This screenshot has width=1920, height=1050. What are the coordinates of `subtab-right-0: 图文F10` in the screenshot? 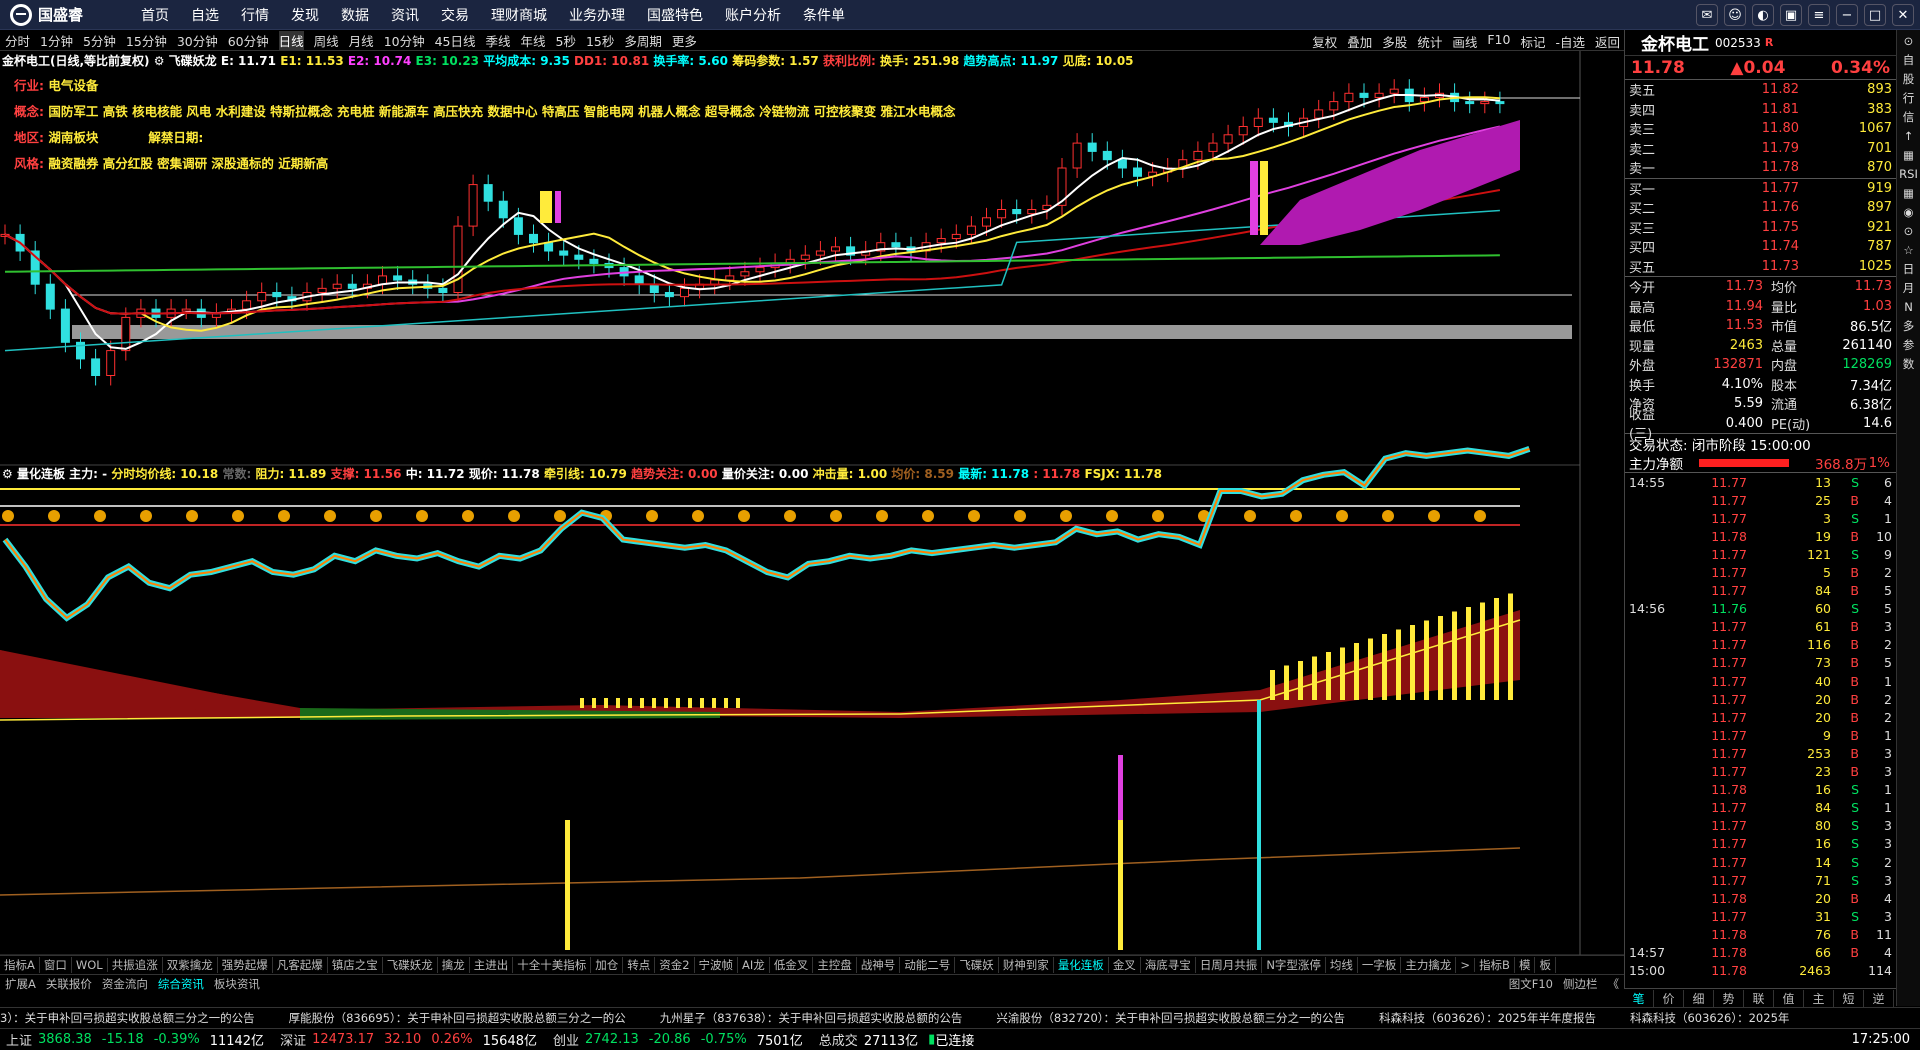 It's located at (1531, 984).